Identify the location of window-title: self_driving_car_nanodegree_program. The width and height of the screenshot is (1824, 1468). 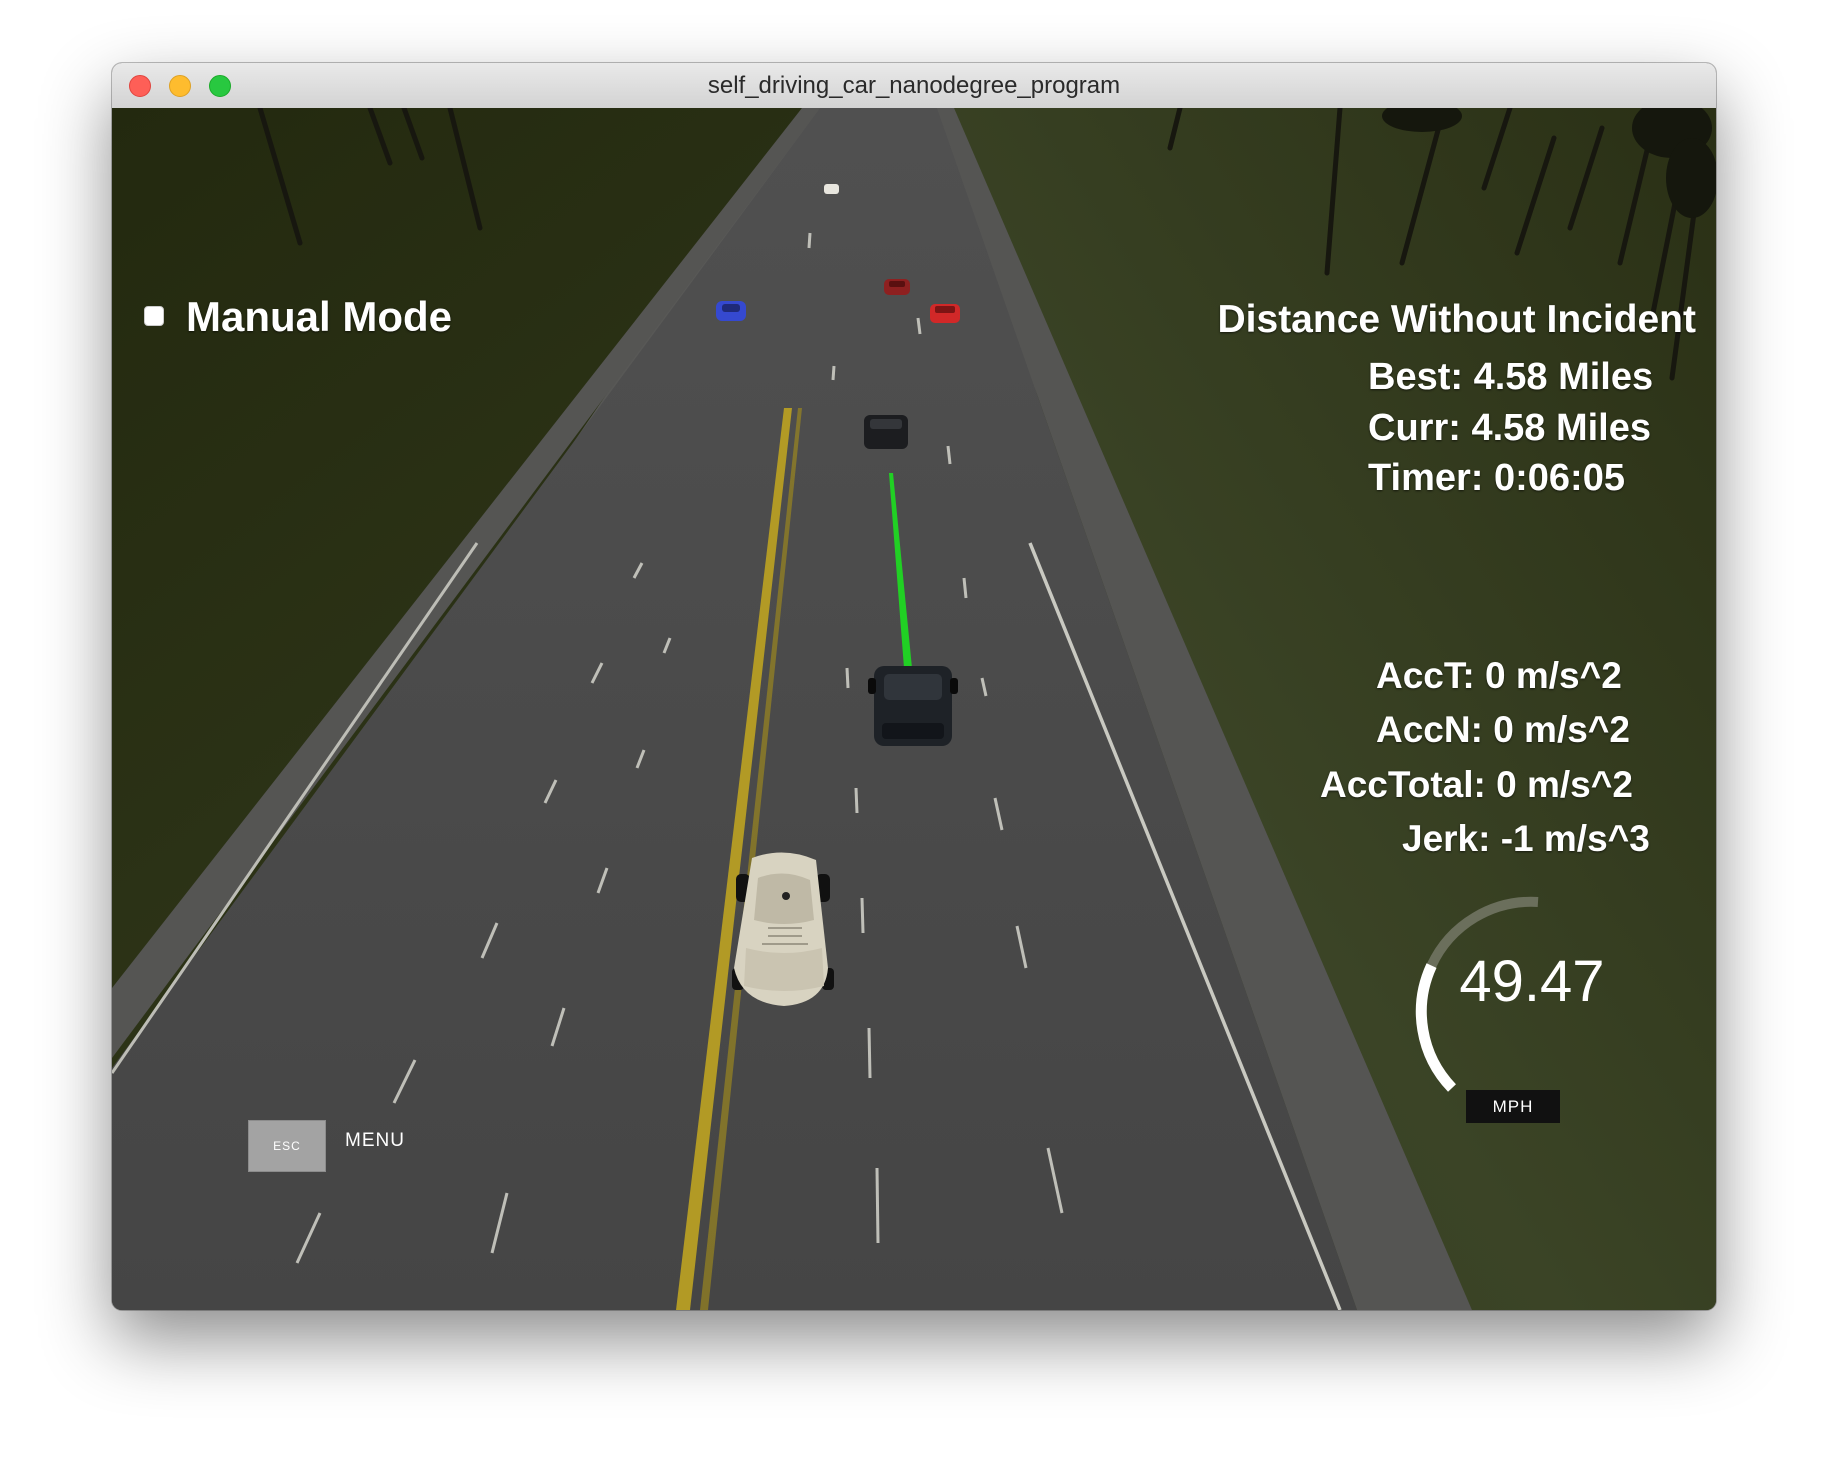
(914, 85).